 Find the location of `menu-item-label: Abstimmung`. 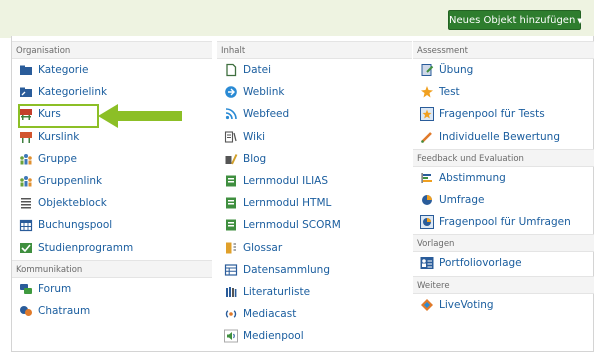

menu-item-label: Abstimmung is located at coordinates (472, 178).